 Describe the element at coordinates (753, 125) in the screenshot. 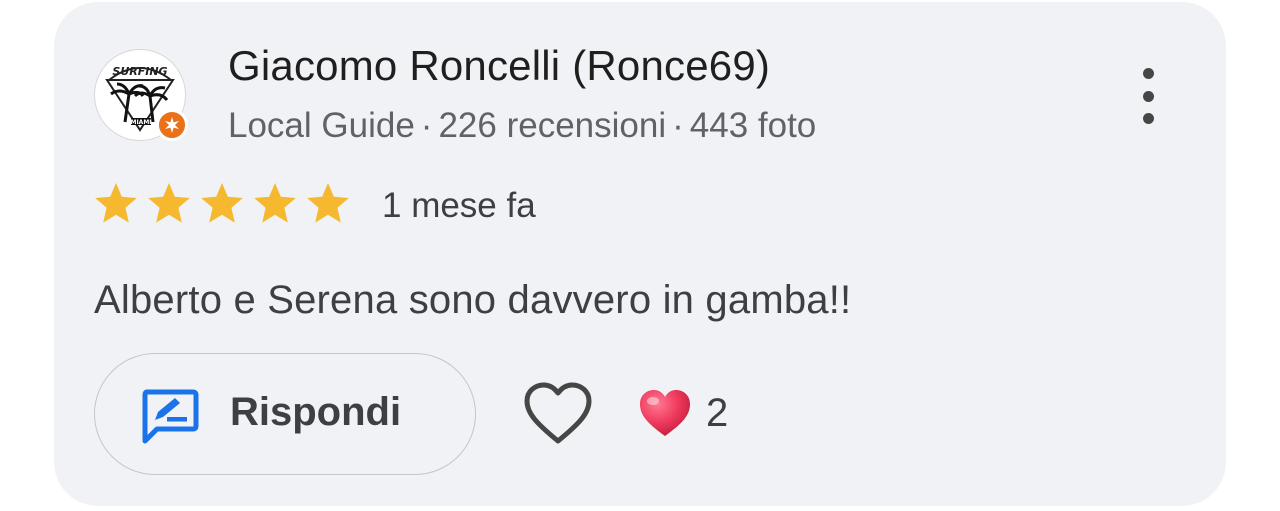

I see `author-photo-count: 443 foto` at that location.